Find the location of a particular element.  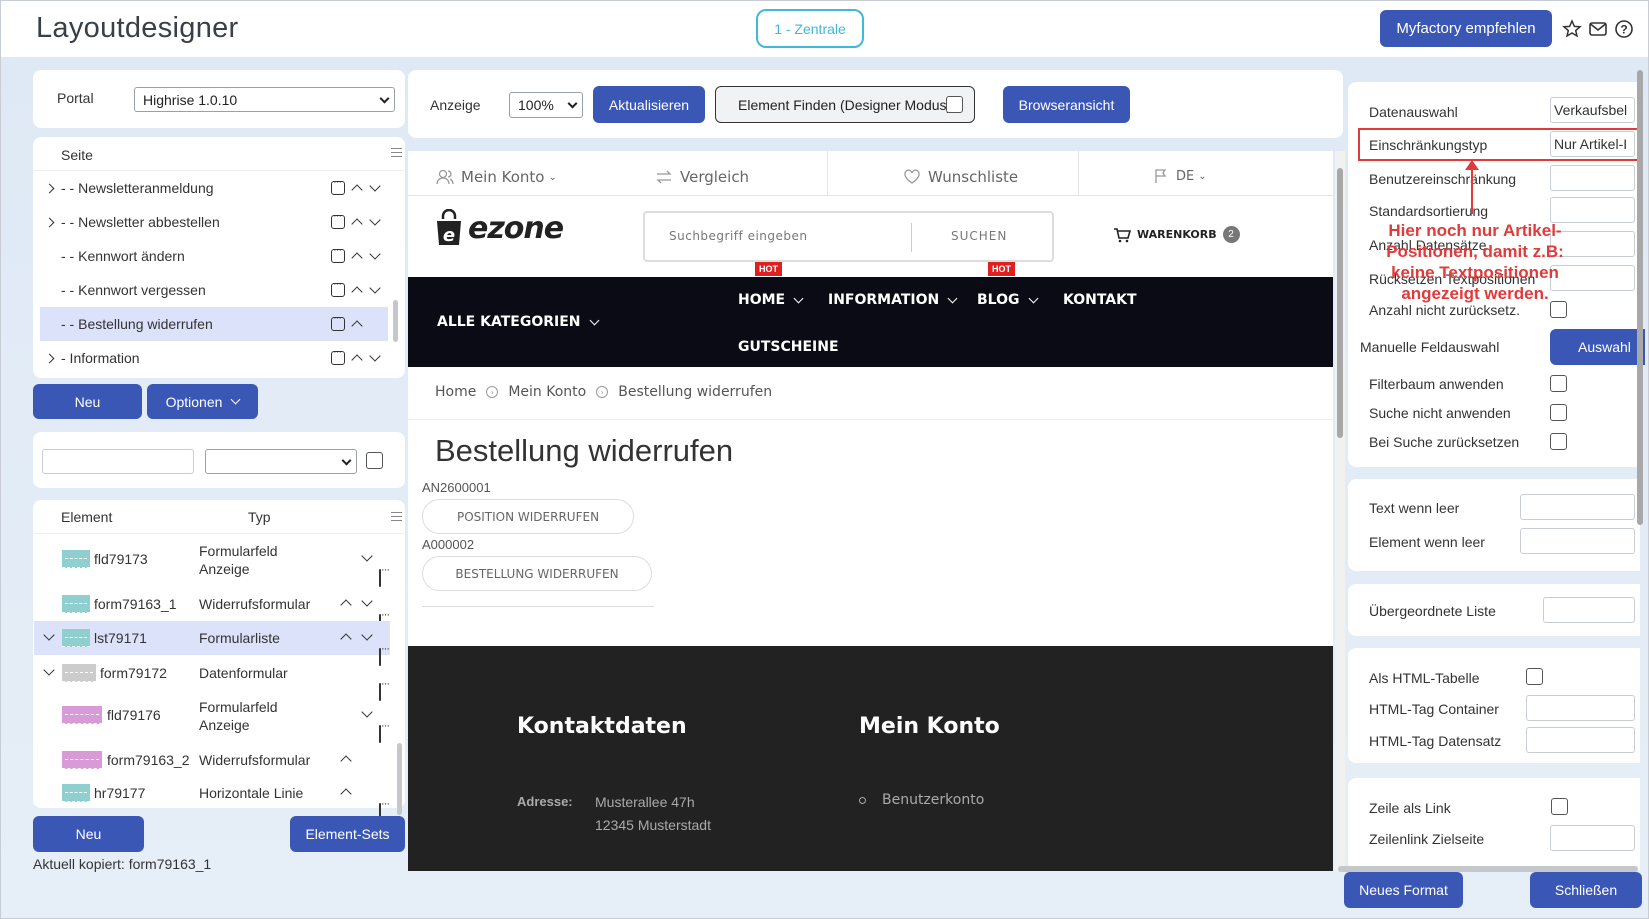

element-row: form79172 Datenformular is located at coordinates (212, 678).